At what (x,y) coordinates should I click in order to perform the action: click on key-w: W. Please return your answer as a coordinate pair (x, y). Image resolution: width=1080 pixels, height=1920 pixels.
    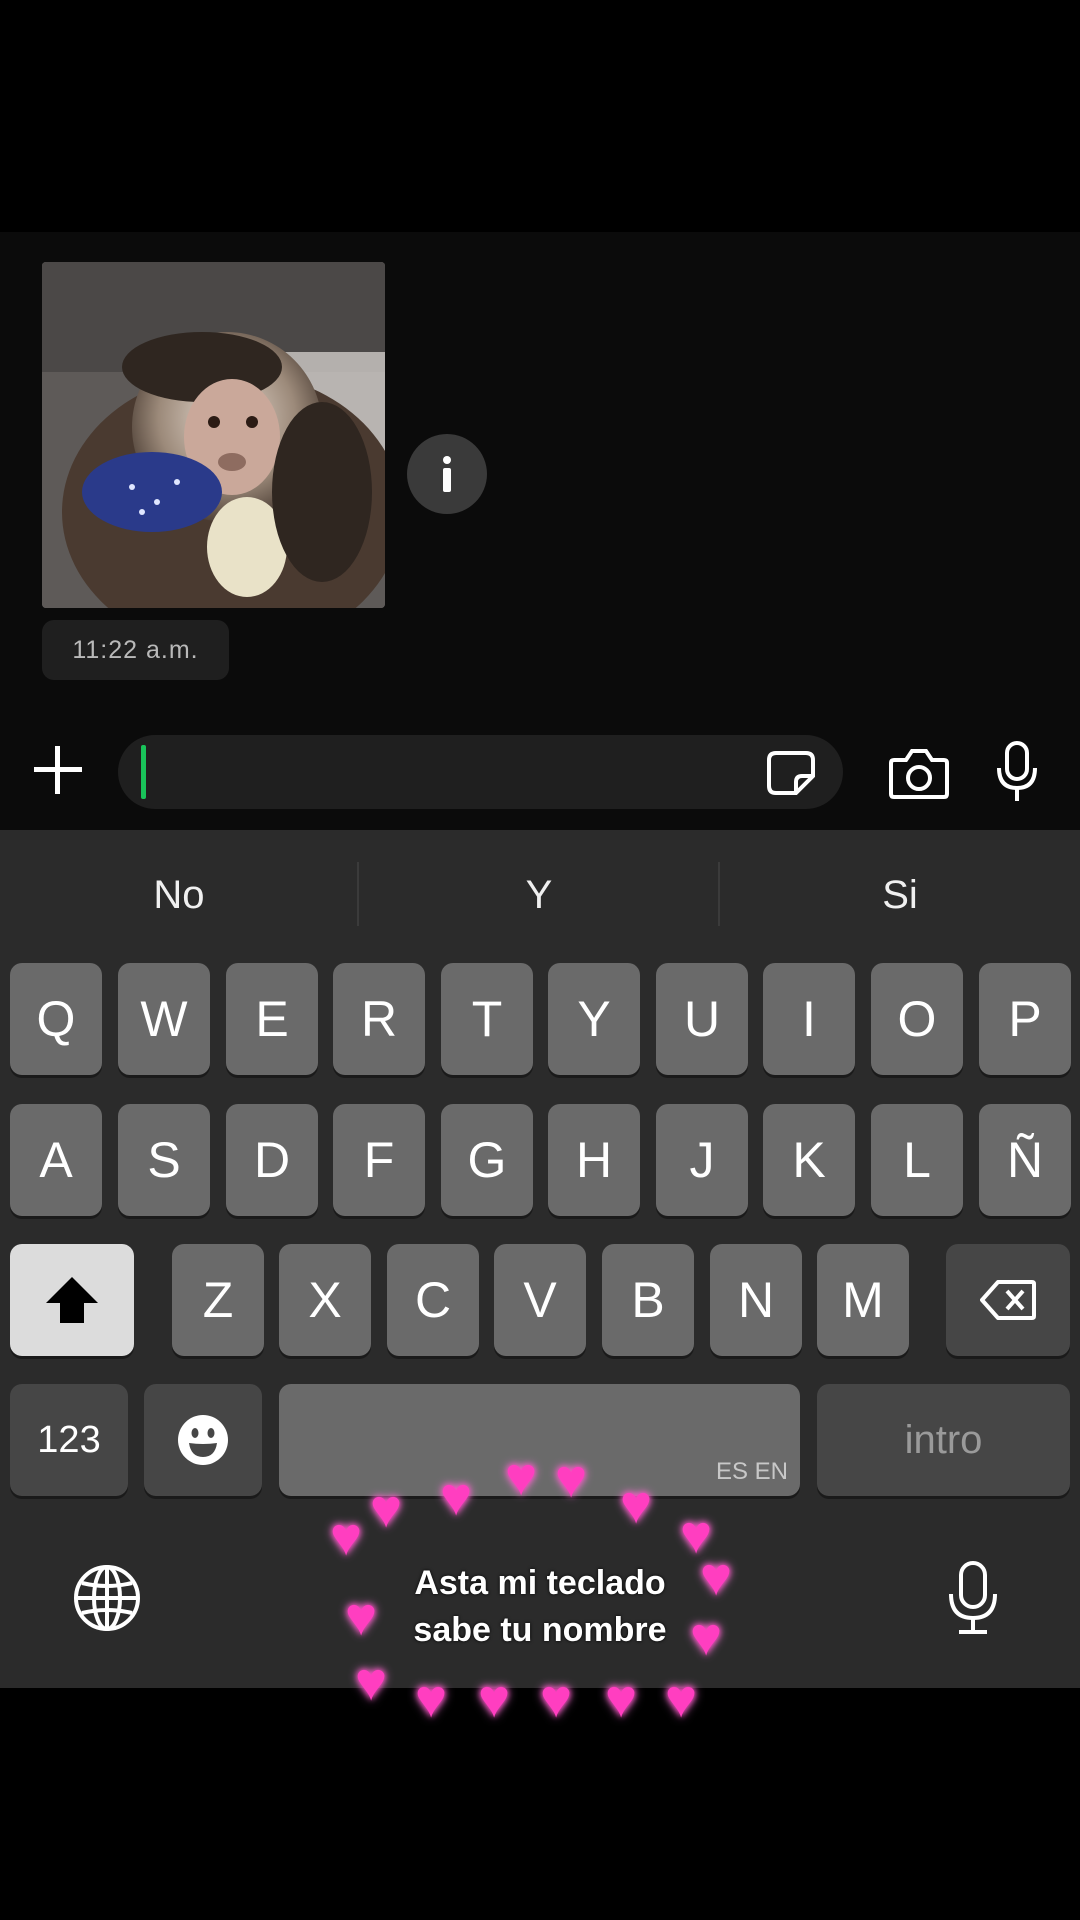
    Looking at the image, I should click on (164, 1019).